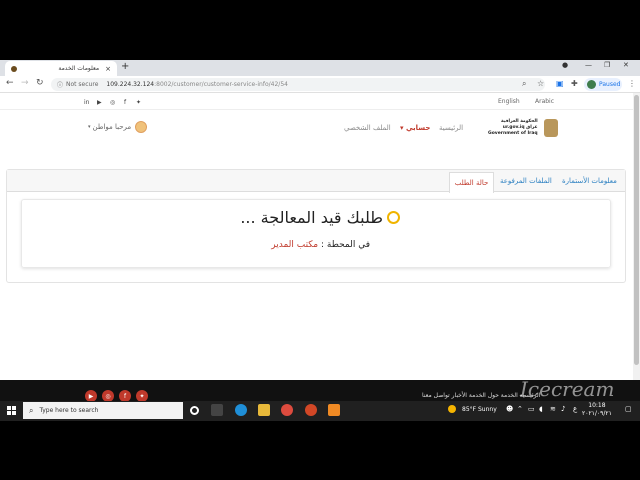  I want to click on close-window-icon: ✕, so click(626, 65).